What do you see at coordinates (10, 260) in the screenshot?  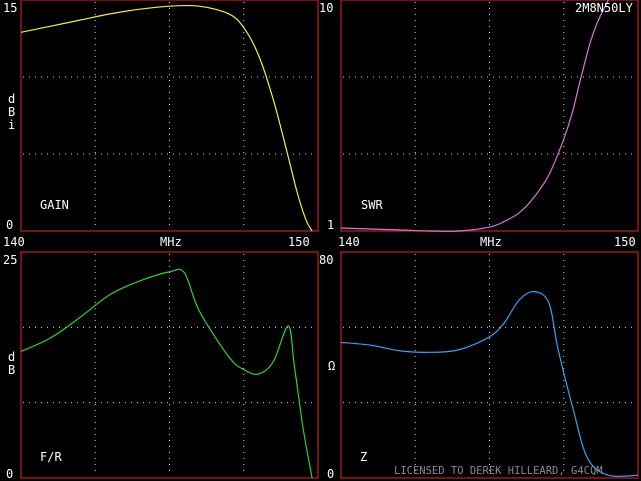 I see `fr-y-top-label: 25` at bounding box center [10, 260].